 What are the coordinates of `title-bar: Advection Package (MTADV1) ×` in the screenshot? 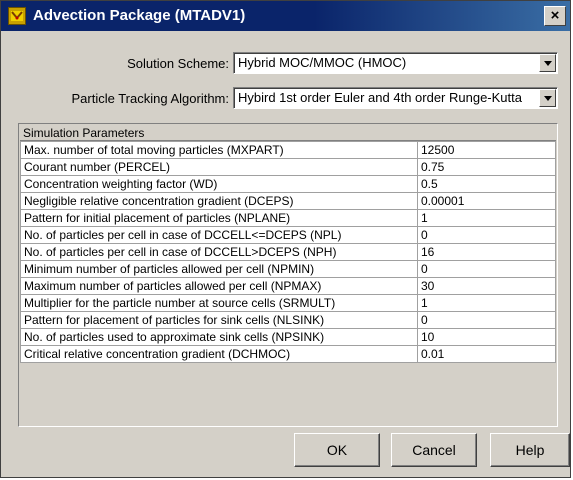 It's located at (285, 16).